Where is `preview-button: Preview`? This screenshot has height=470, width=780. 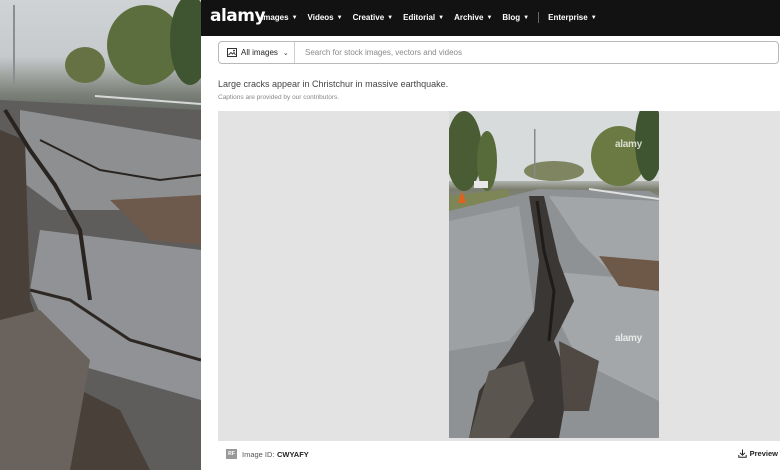 preview-button: Preview is located at coordinates (757, 453).